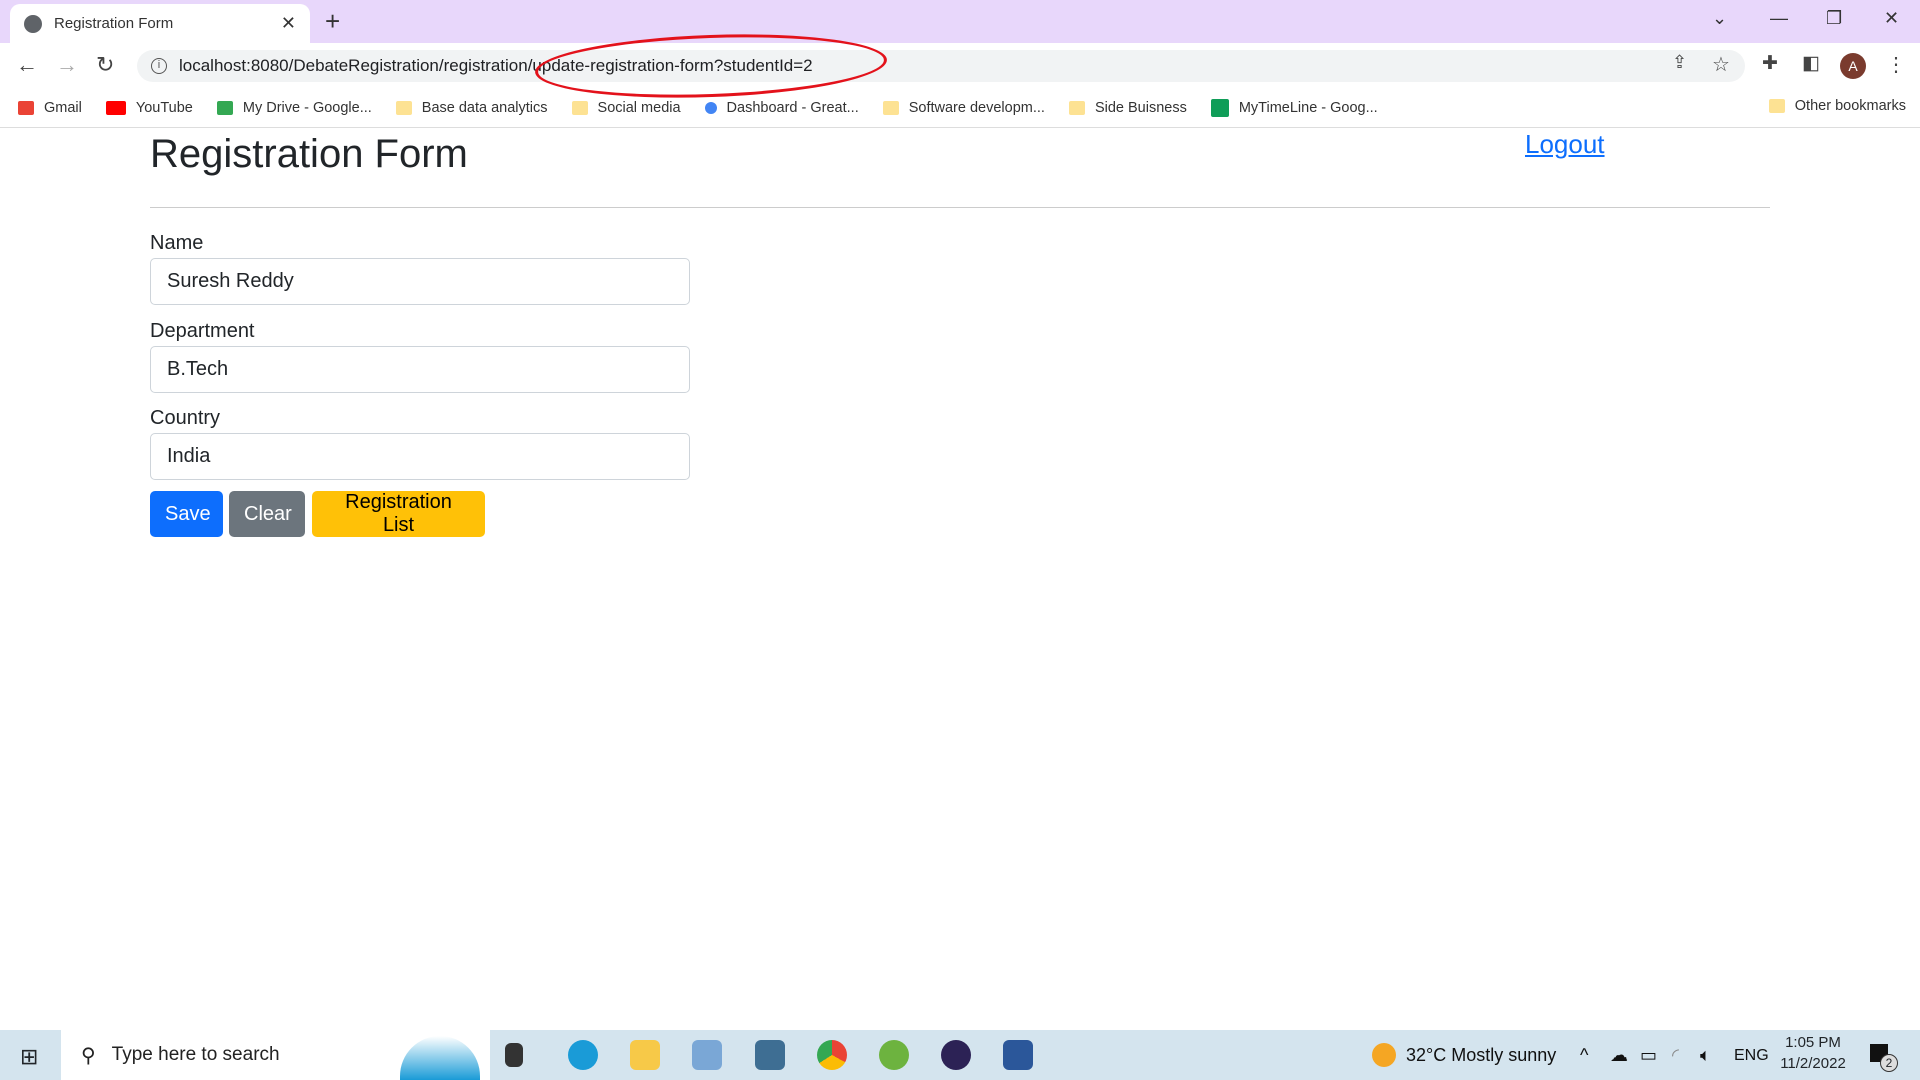 The width and height of the screenshot is (1920, 1080). What do you see at coordinates (956, 1055) in the screenshot?
I see `eclipse-icon` at bounding box center [956, 1055].